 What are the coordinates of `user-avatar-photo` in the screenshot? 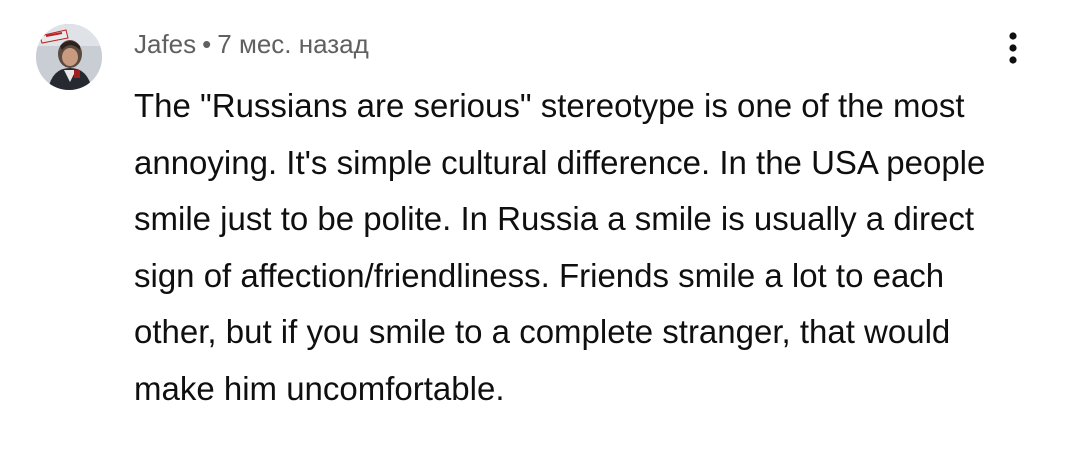 It's located at (69, 57).